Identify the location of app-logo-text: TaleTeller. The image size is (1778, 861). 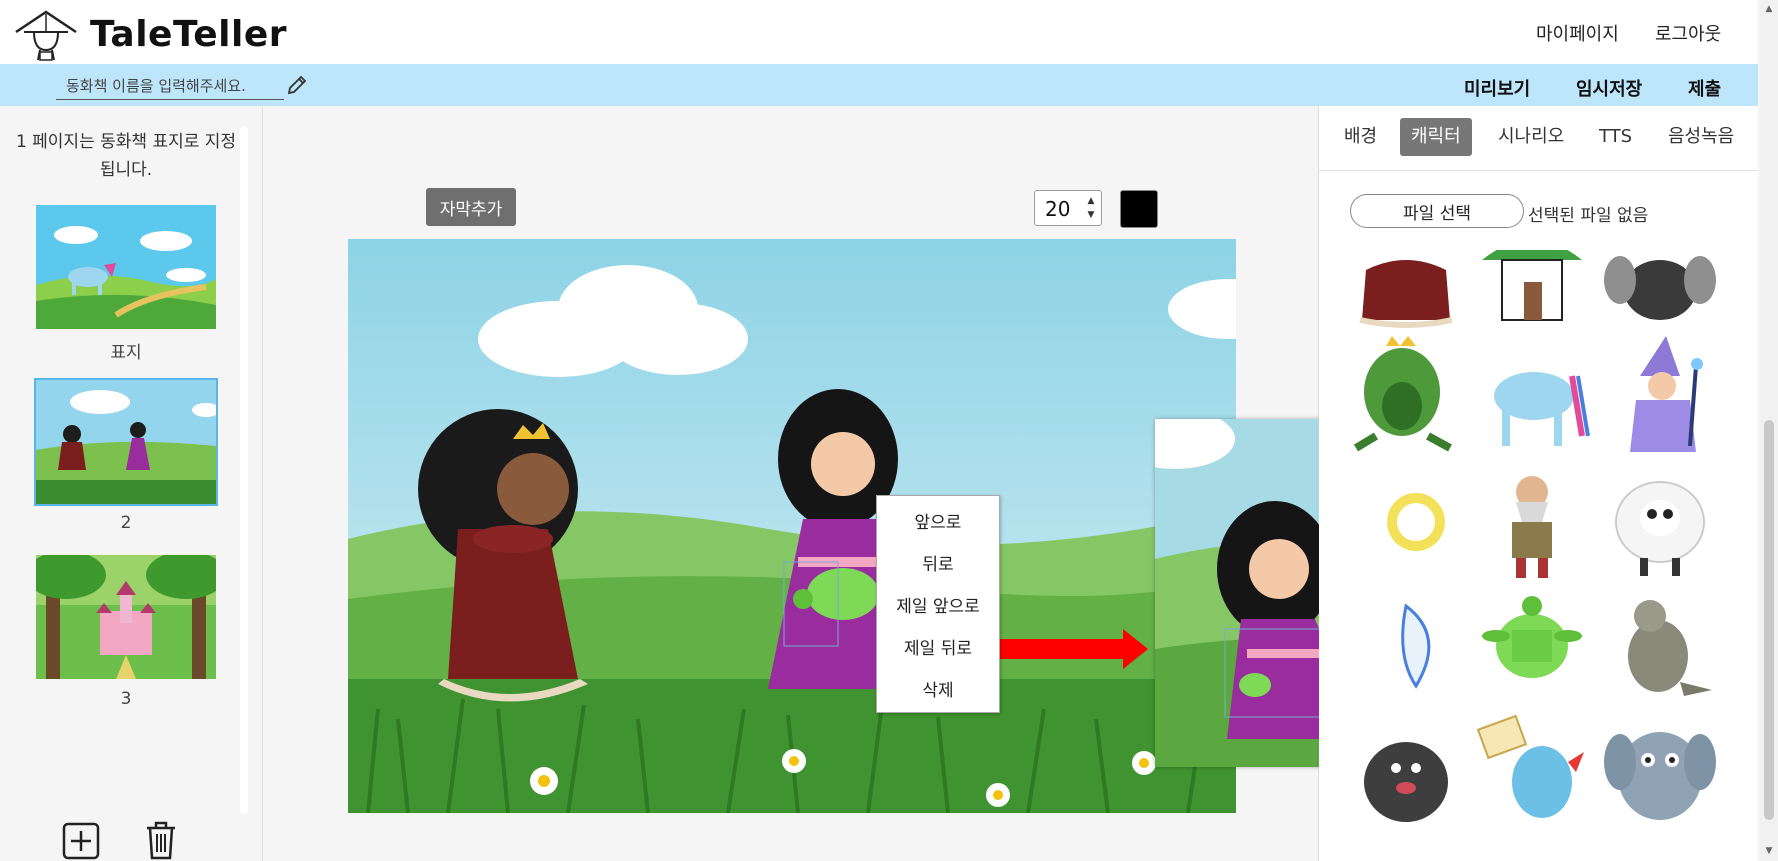
(188, 34).